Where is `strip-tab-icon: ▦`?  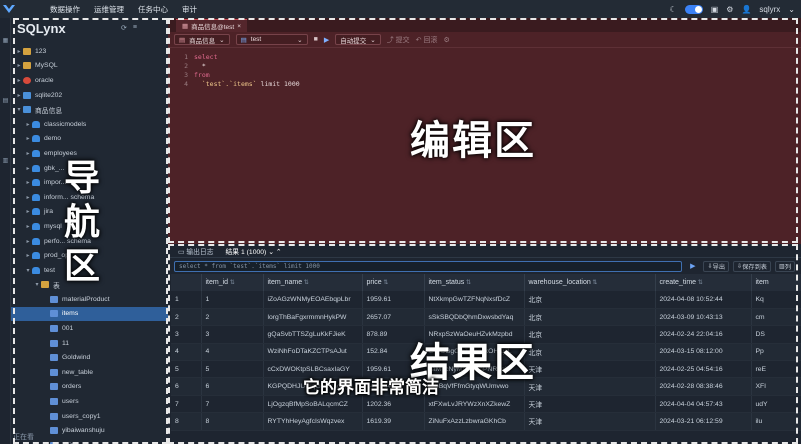 strip-tab-icon: ▦ is located at coordinates (5, 41).